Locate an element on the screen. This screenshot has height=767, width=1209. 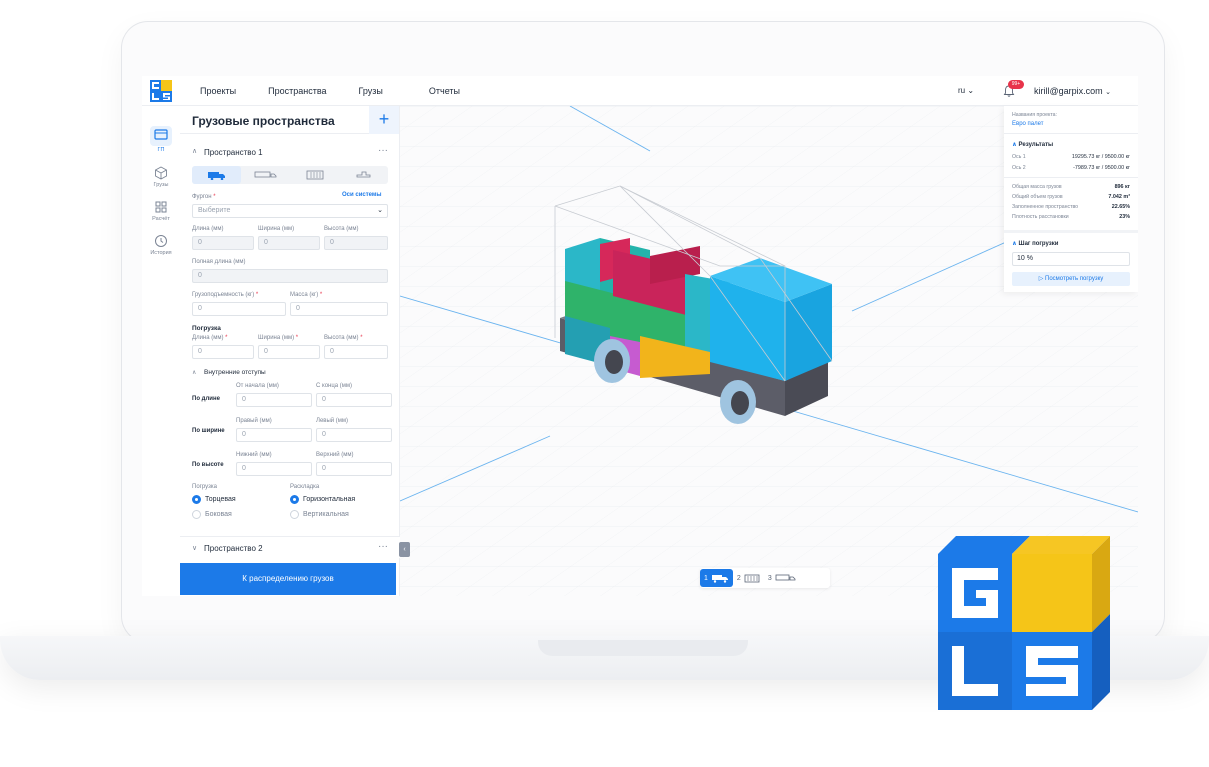
total-volume-value: 7.042 m³ is located at coordinates (1119, 197).